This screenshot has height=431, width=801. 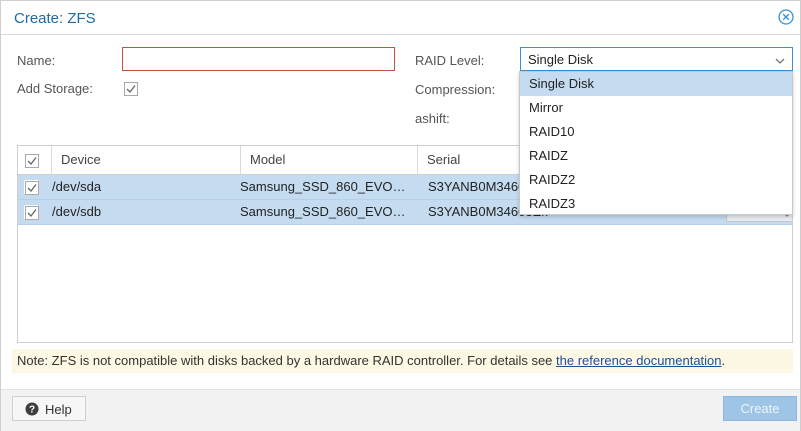 I want to click on raid-option-raidz: RAIDZ, so click(x=656, y=156).